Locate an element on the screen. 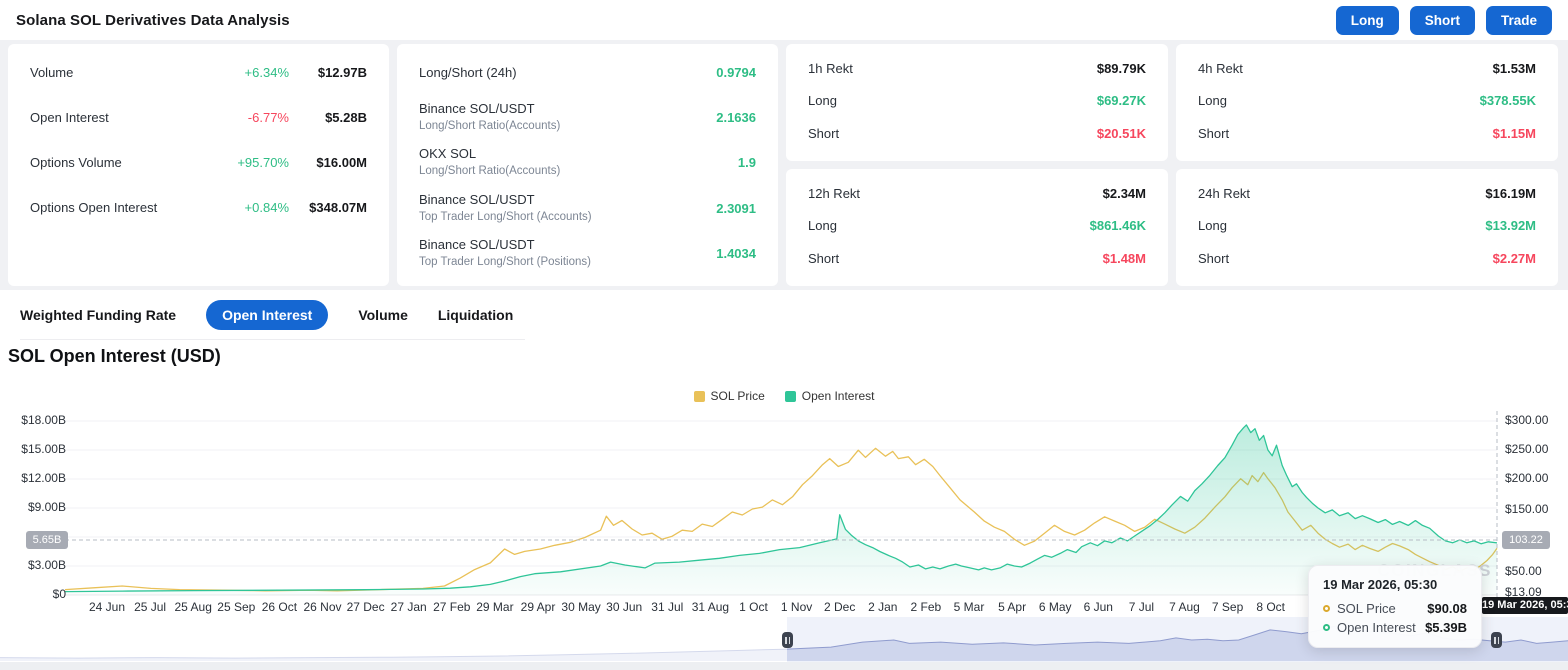 Image resolution: width=1568 pixels, height=670 pixels. rekt-total: $2.34M is located at coordinates (1124, 193).